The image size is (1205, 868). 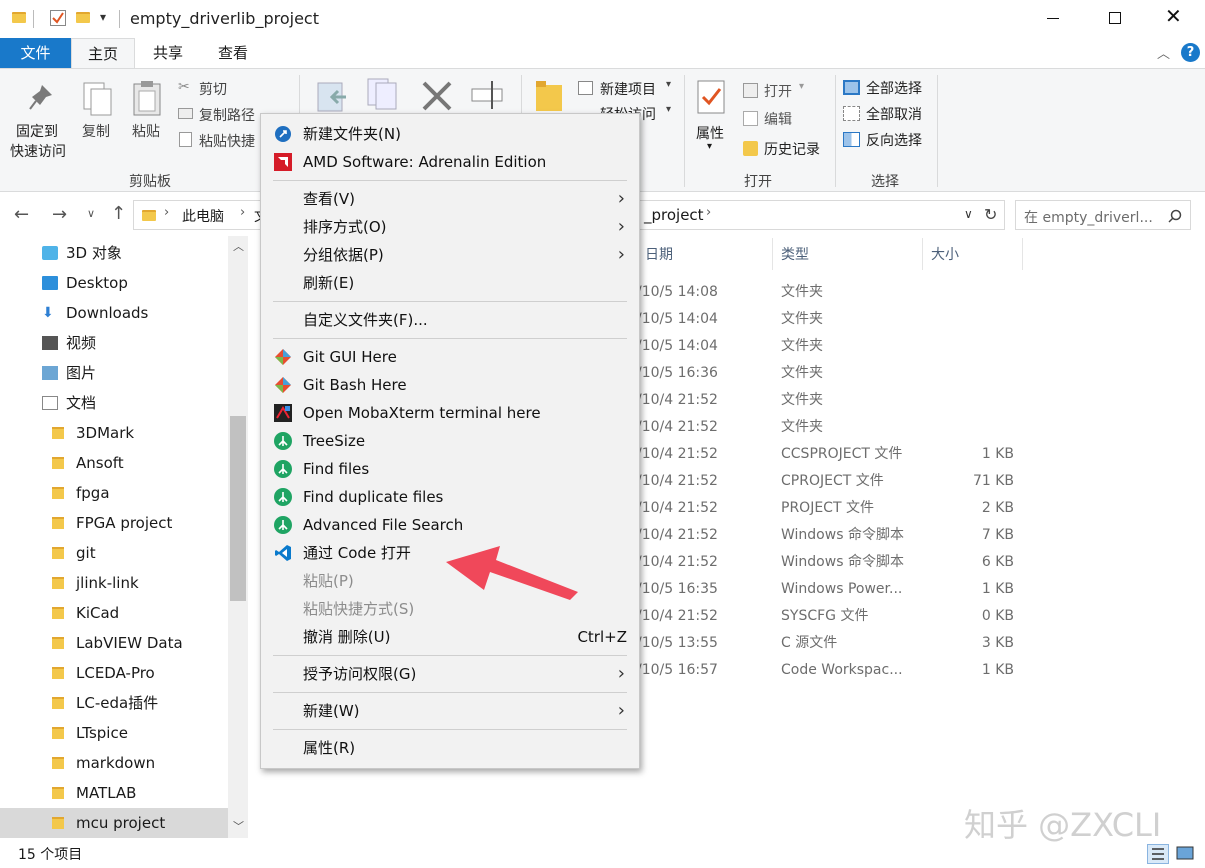 I want to click on up-icon: ↑, so click(x=118, y=213).